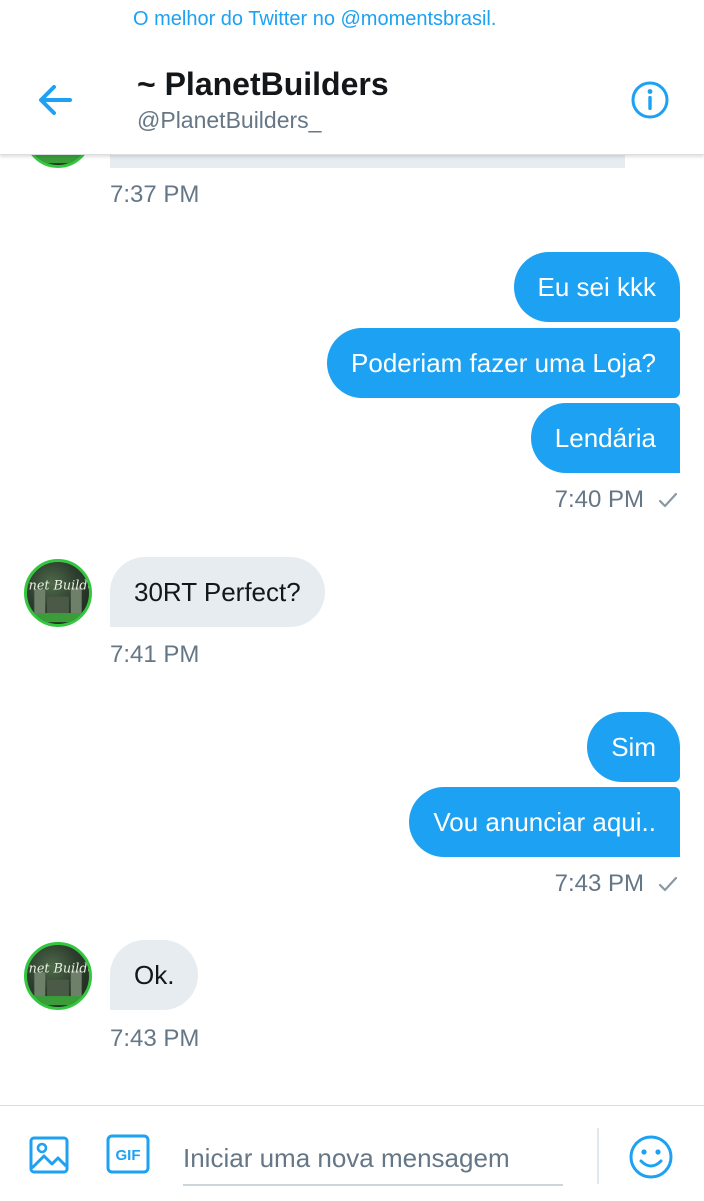 The height and width of the screenshot is (1201, 704). What do you see at coordinates (596, 287) in the screenshot?
I see `message-bubble-outgoing: Eu sei kkk` at bounding box center [596, 287].